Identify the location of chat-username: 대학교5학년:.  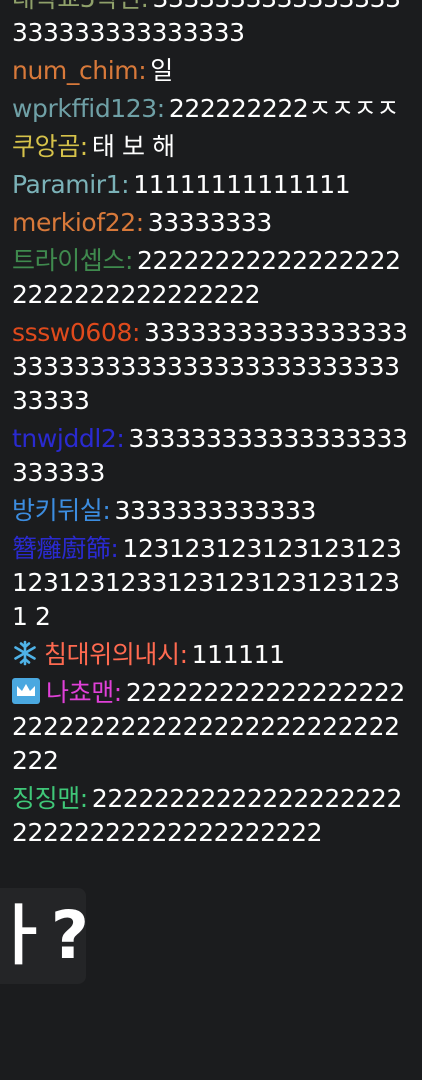
(80, 6).